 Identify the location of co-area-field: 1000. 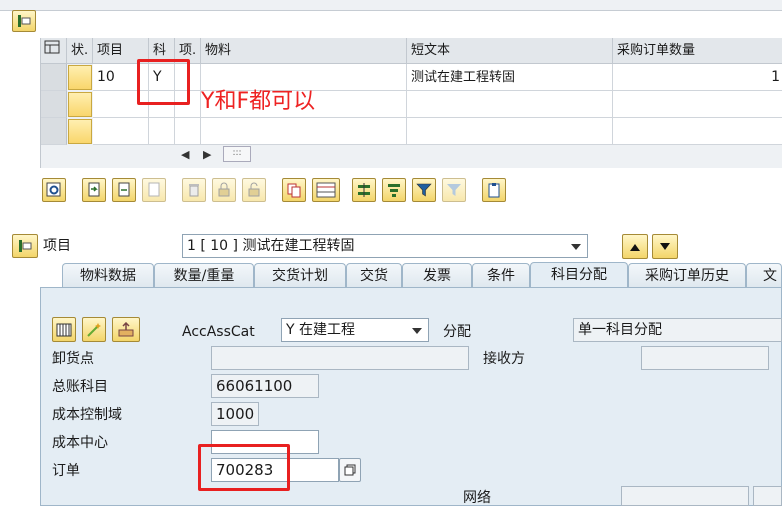
(235, 414).